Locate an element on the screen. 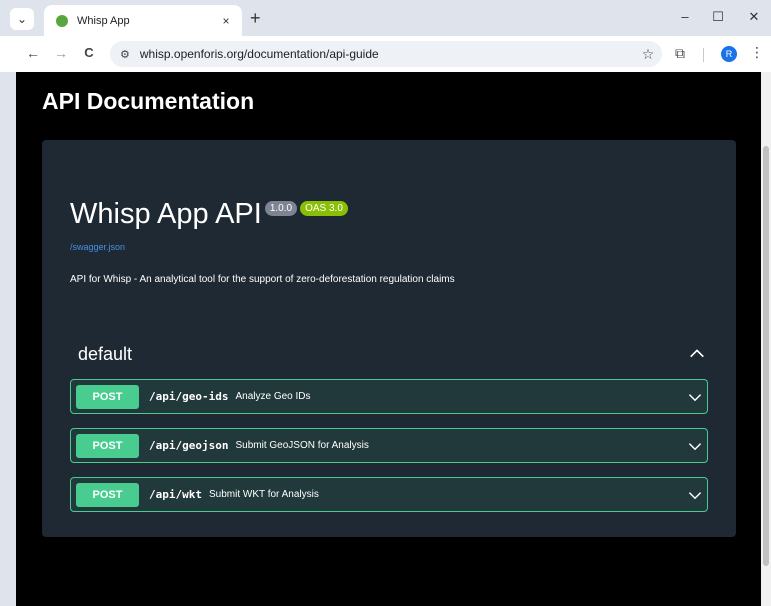  reload-icon: C is located at coordinates (89, 52).